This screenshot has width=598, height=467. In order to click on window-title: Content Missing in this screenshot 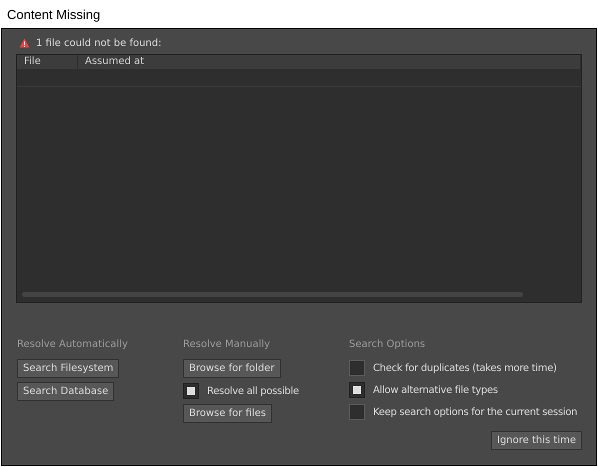, I will do `click(53, 14)`.